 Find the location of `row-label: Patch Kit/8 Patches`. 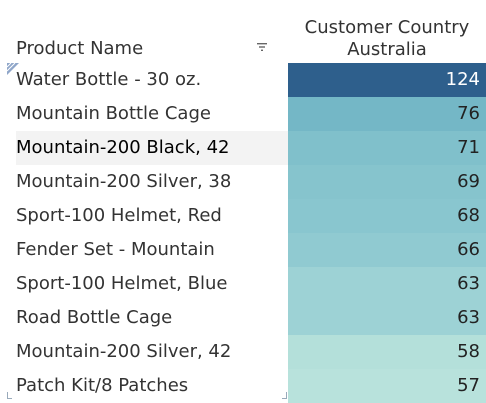

row-label: Patch Kit/8 Patches is located at coordinates (152, 386).